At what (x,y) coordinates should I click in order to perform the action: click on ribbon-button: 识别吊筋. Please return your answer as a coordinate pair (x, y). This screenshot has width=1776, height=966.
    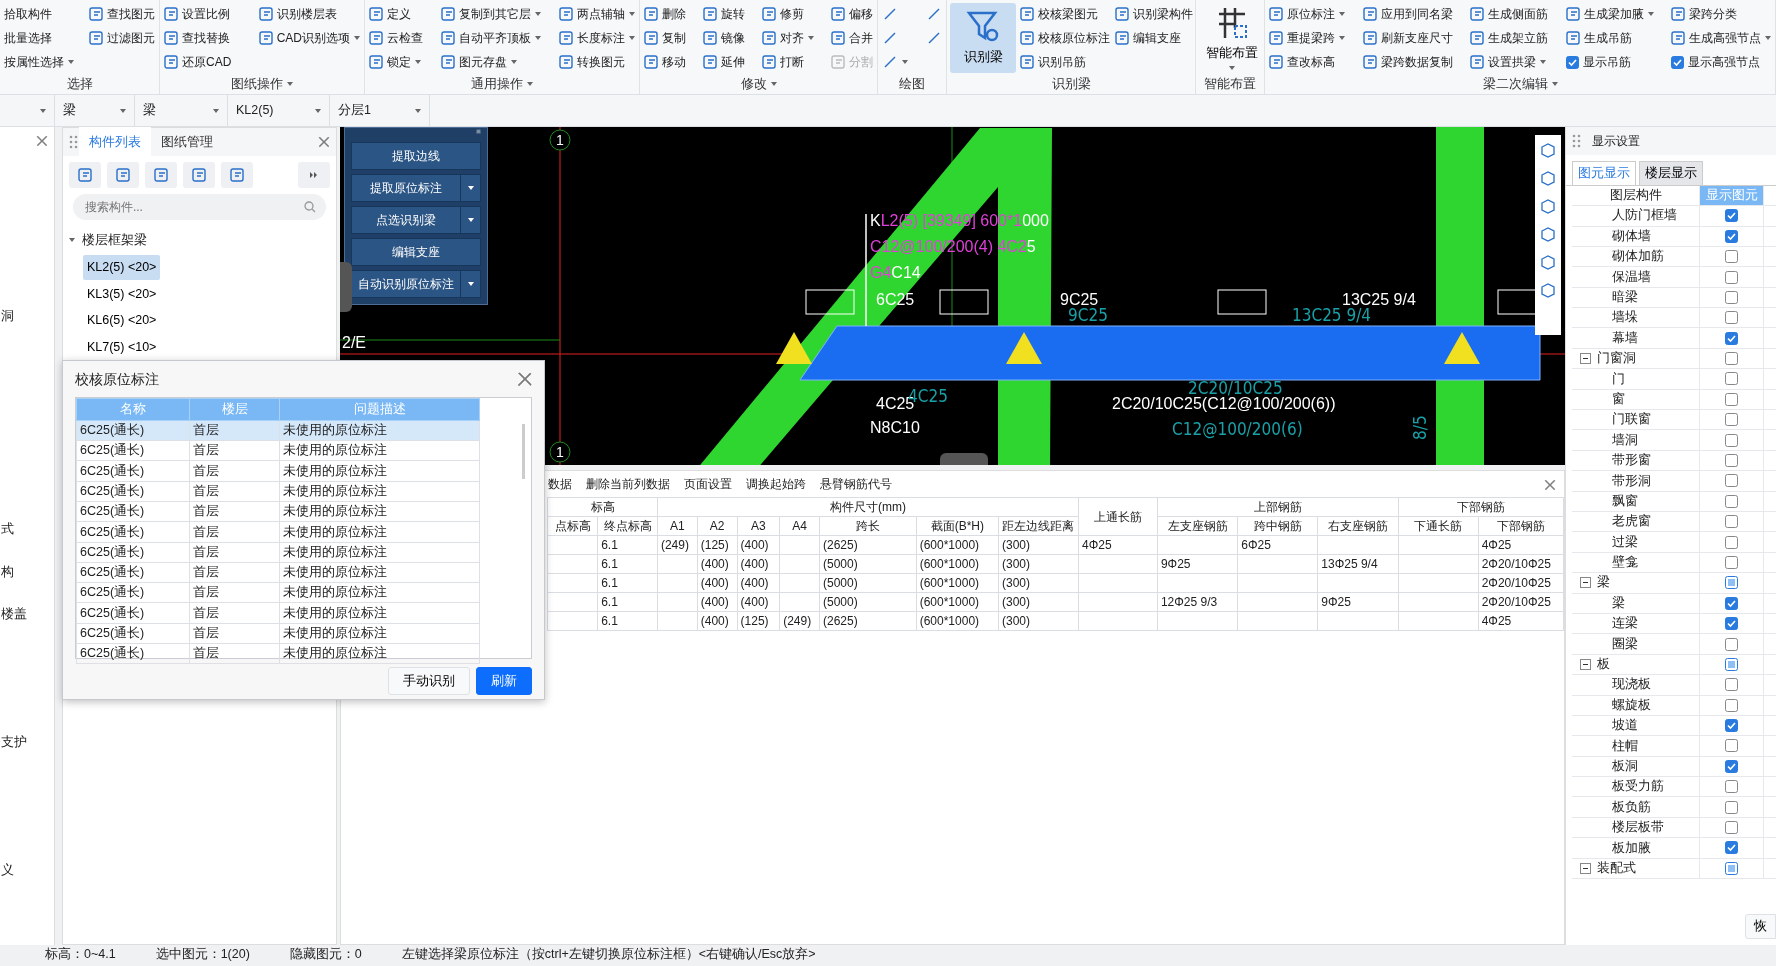
    Looking at the image, I should click on (1065, 62).